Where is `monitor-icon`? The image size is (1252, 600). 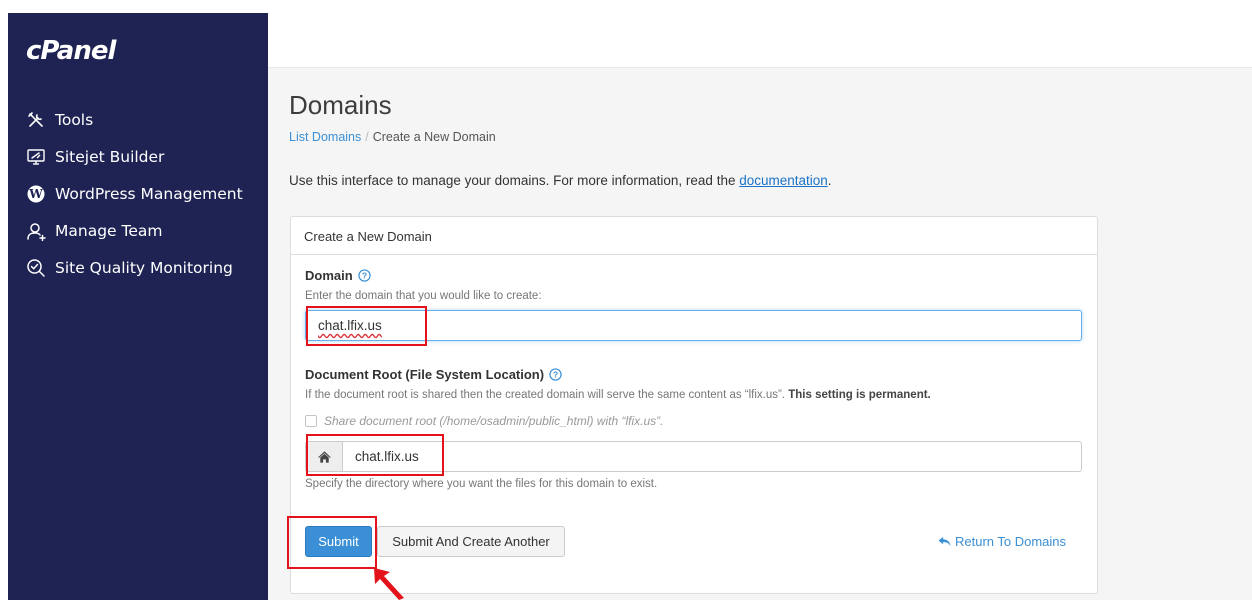
monitor-icon is located at coordinates (36, 156).